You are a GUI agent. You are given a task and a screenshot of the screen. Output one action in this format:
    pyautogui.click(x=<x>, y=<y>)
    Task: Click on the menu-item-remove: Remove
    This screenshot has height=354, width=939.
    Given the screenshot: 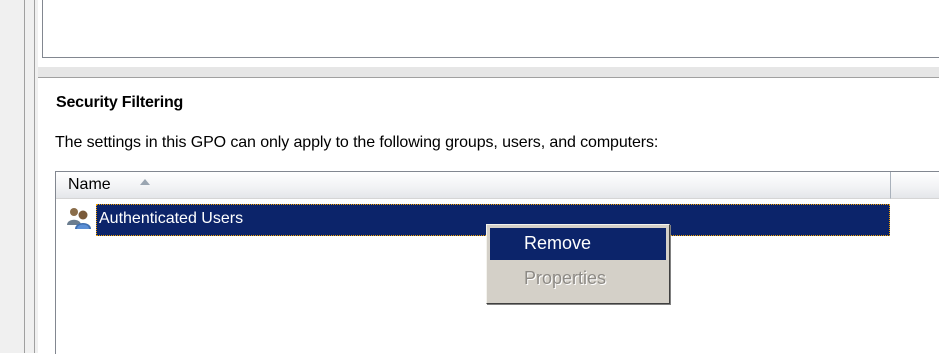 What is the action you would take?
    pyautogui.click(x=578, y=244)
    